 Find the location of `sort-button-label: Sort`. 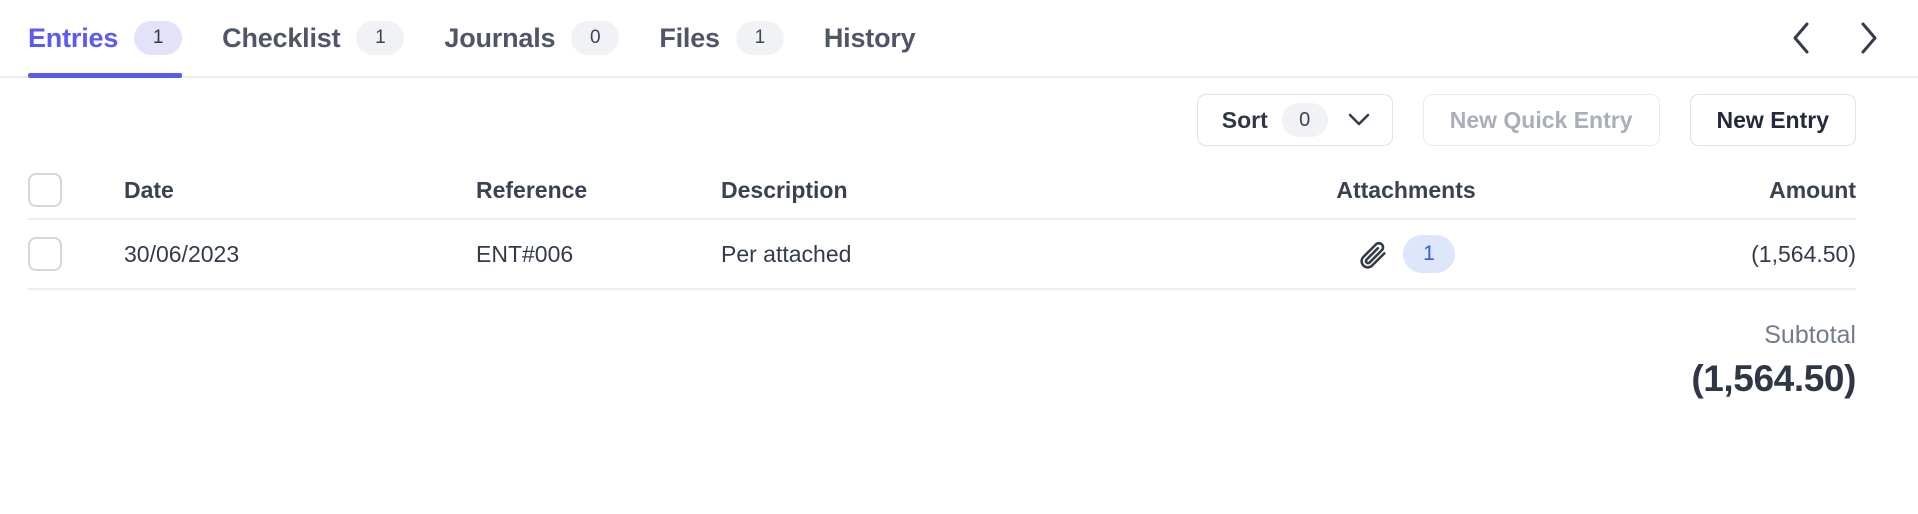

sort-button-label: Sort is located at coordinates (1244, 119).